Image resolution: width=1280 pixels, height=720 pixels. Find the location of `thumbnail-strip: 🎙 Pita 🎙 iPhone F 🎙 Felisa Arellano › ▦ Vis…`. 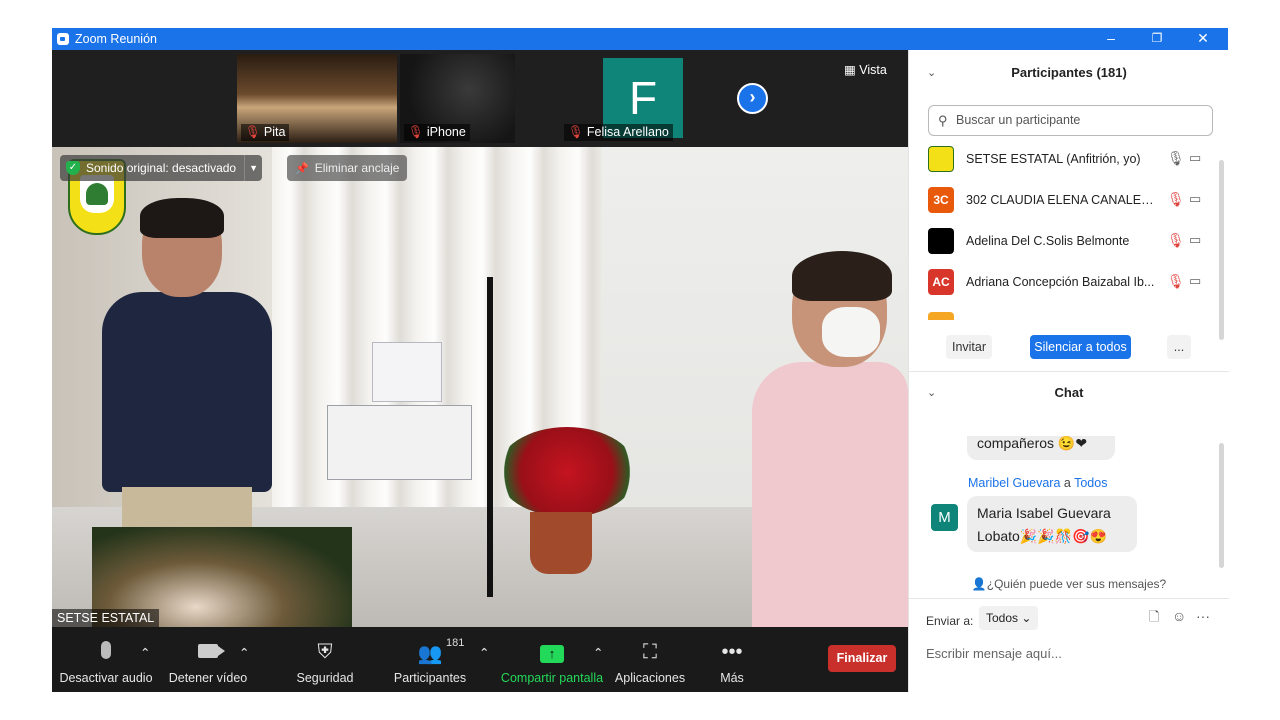

thumbnail-strip: 🎙 Pita 🎙 iPhone F 🎙 Felisa Arellano › ▦ Vis… is located at coordinates (480, 98).